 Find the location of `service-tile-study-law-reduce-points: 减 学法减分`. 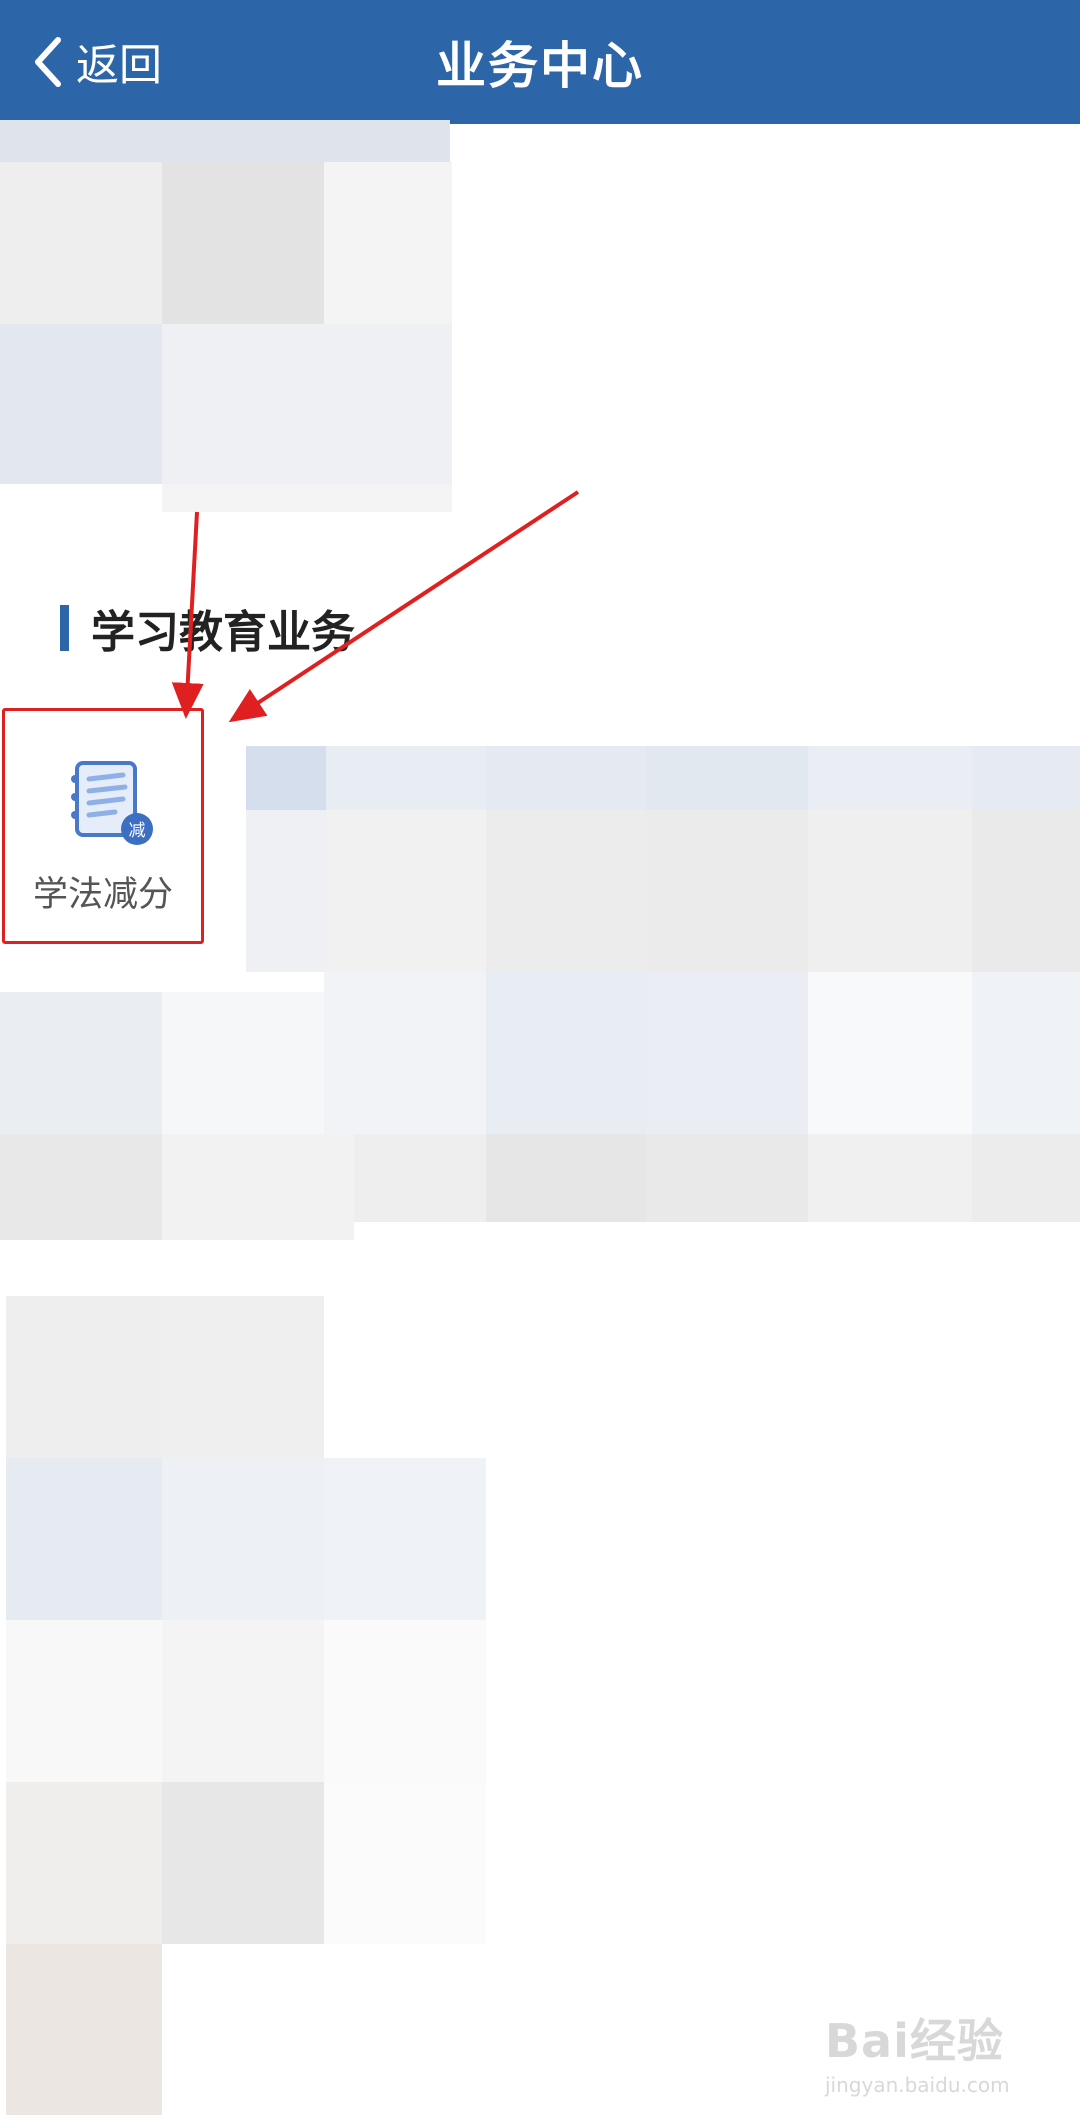

service-tile-study-law-reduce-points: 减 学法减分 is located at coordinates (103, 826).